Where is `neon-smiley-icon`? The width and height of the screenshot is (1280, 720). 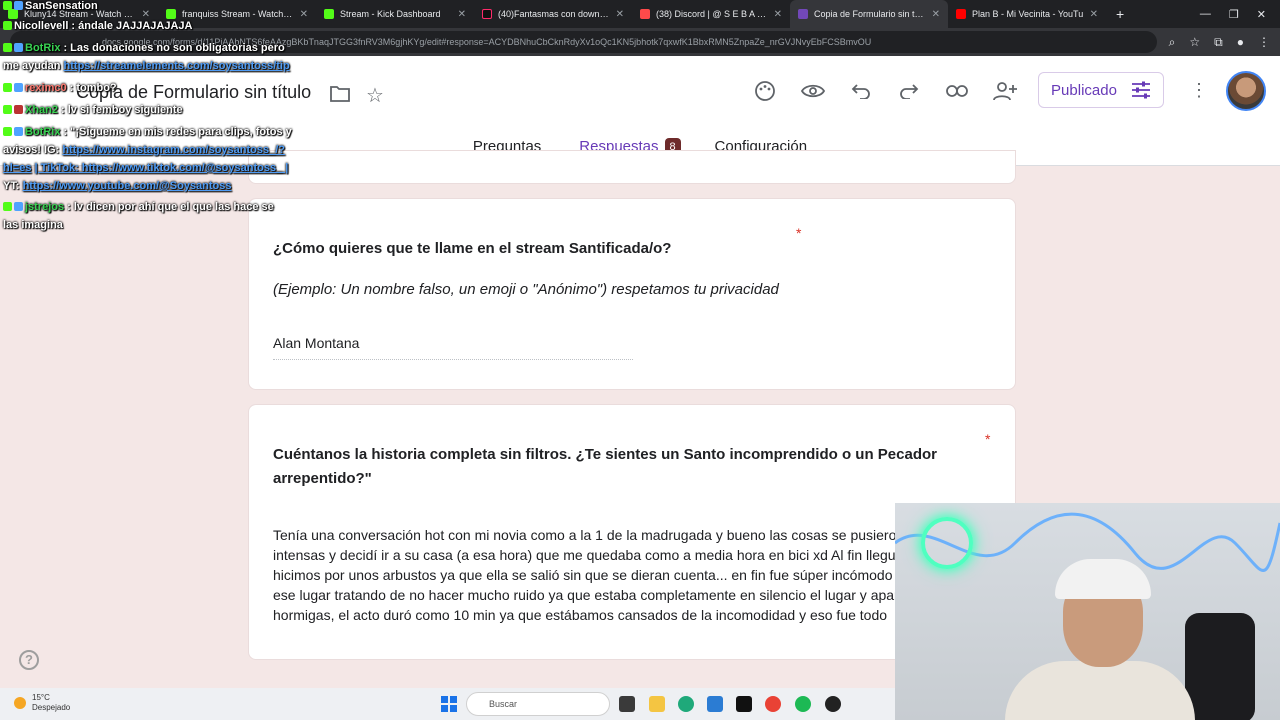
neon-smiley-icon is located at coordinates (947, 543).